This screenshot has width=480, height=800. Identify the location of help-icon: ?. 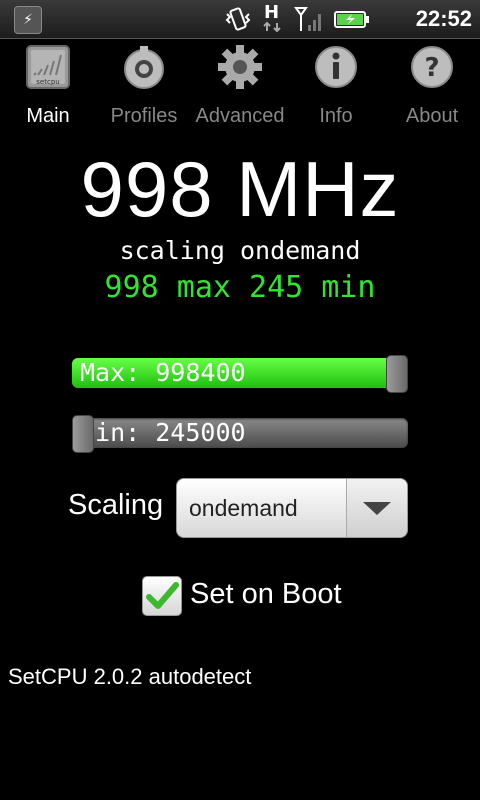
(432, 67).